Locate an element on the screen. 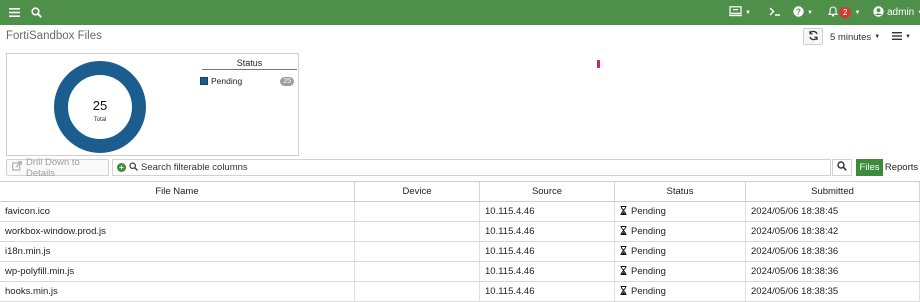 The height and width of the screenshot is (302, 920). cell-file-name-text: i18n.min.js is located at coordinates (28, 251).